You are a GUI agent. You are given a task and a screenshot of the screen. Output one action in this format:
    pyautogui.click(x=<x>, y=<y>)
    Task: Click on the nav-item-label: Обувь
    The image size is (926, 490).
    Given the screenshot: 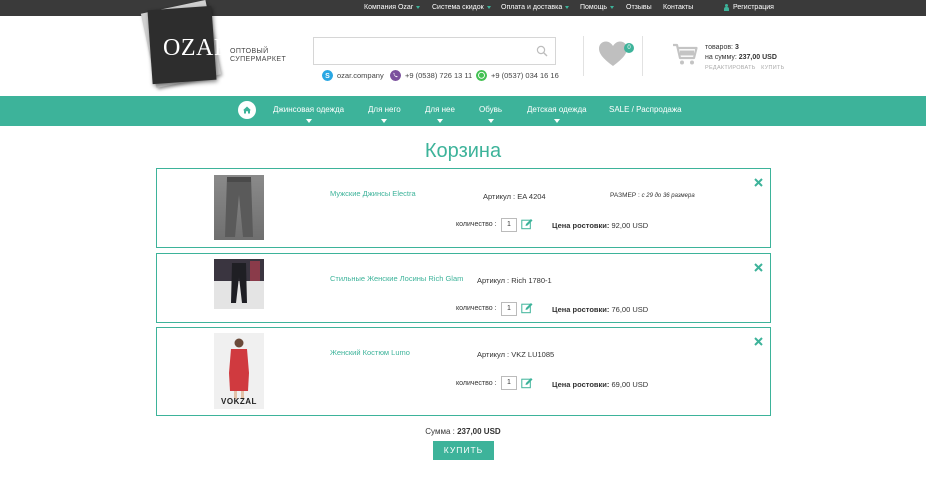 What is the action you would take?
    pyautogui.click(x=491, y=109)
    